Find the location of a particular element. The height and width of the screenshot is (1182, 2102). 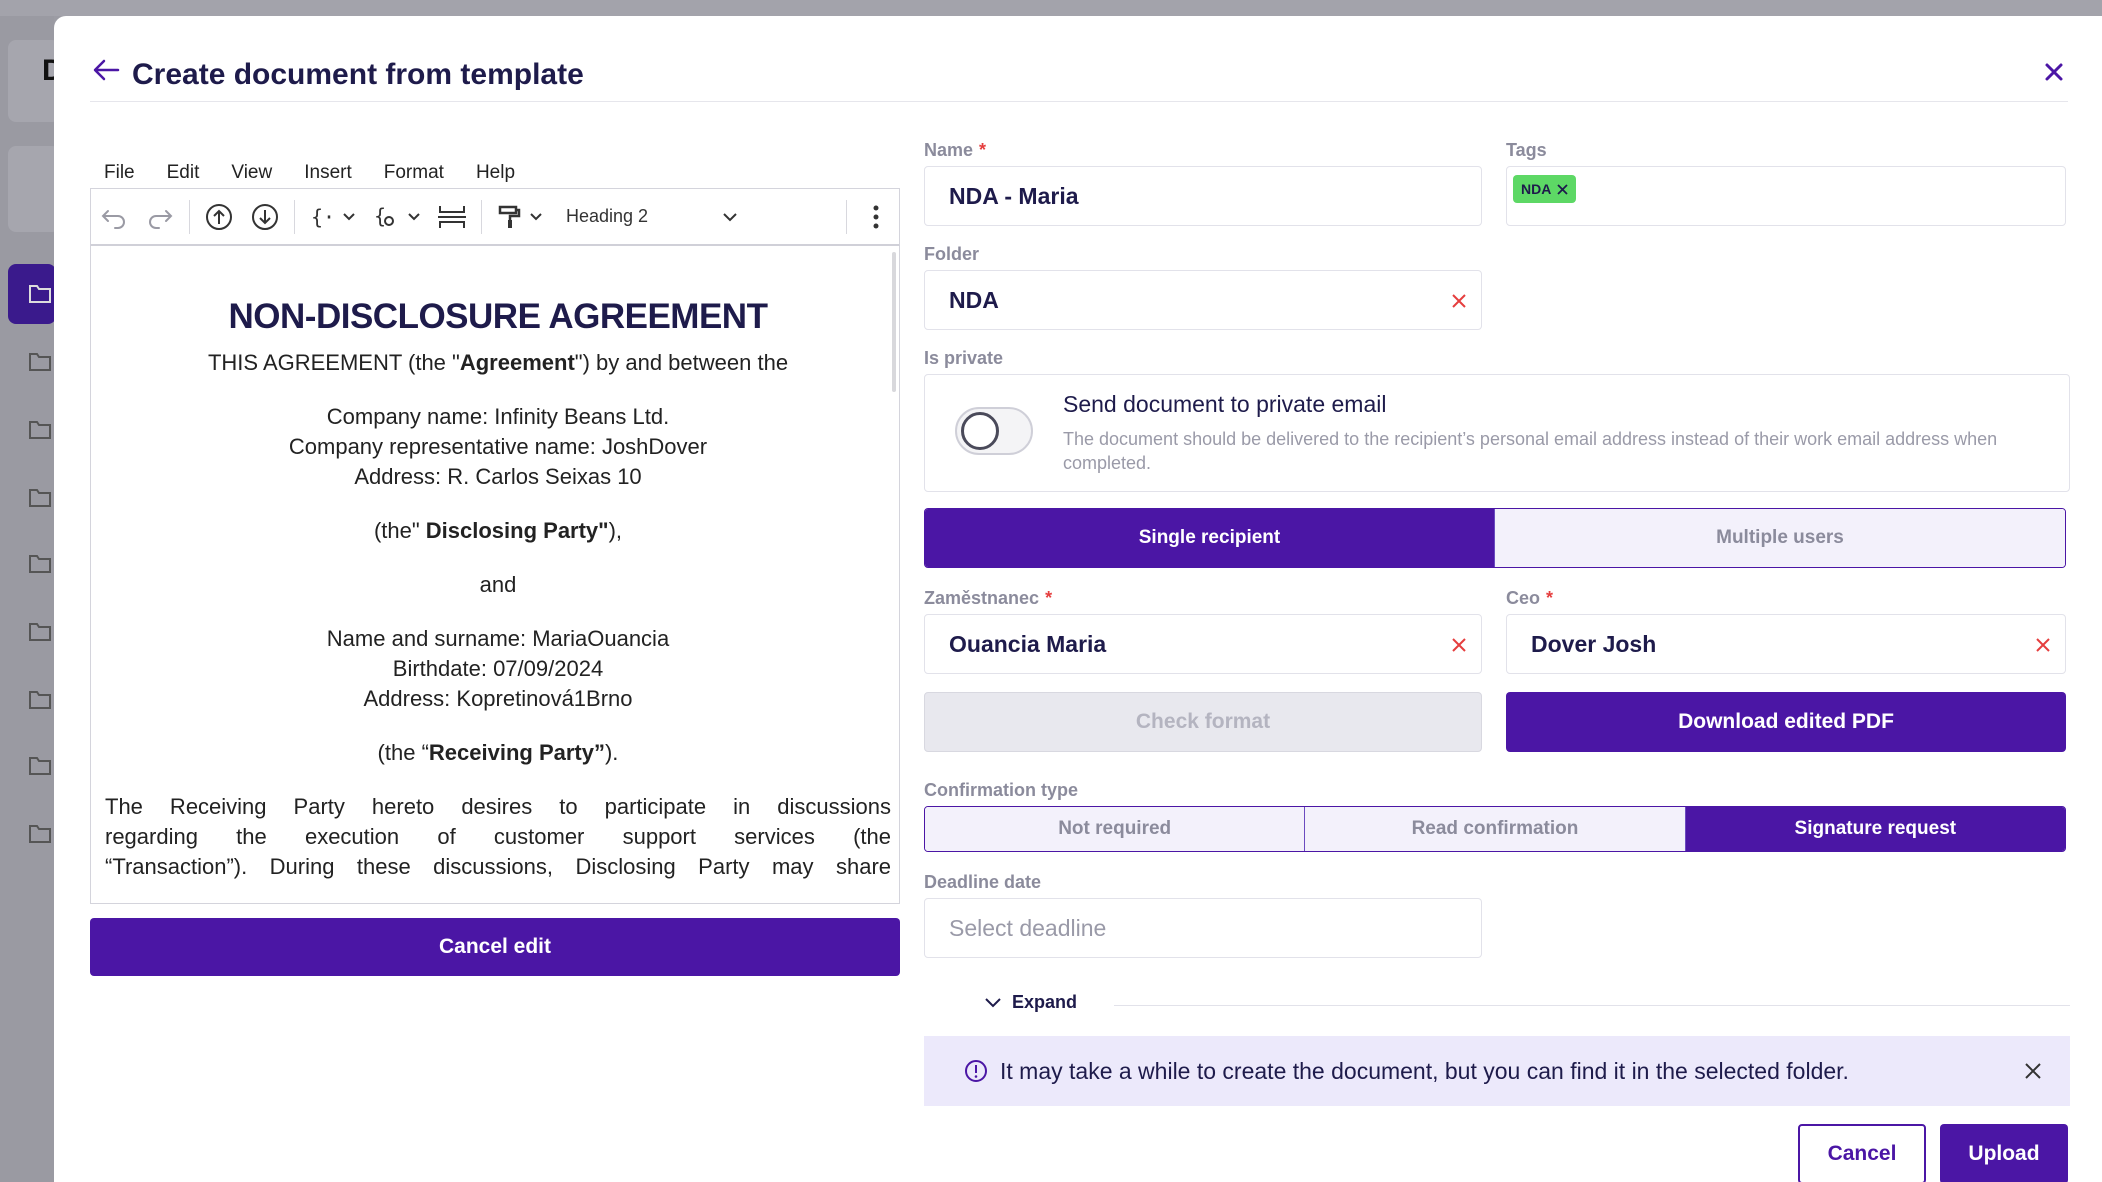

format-painter-button is located at coordinates (520, 217).